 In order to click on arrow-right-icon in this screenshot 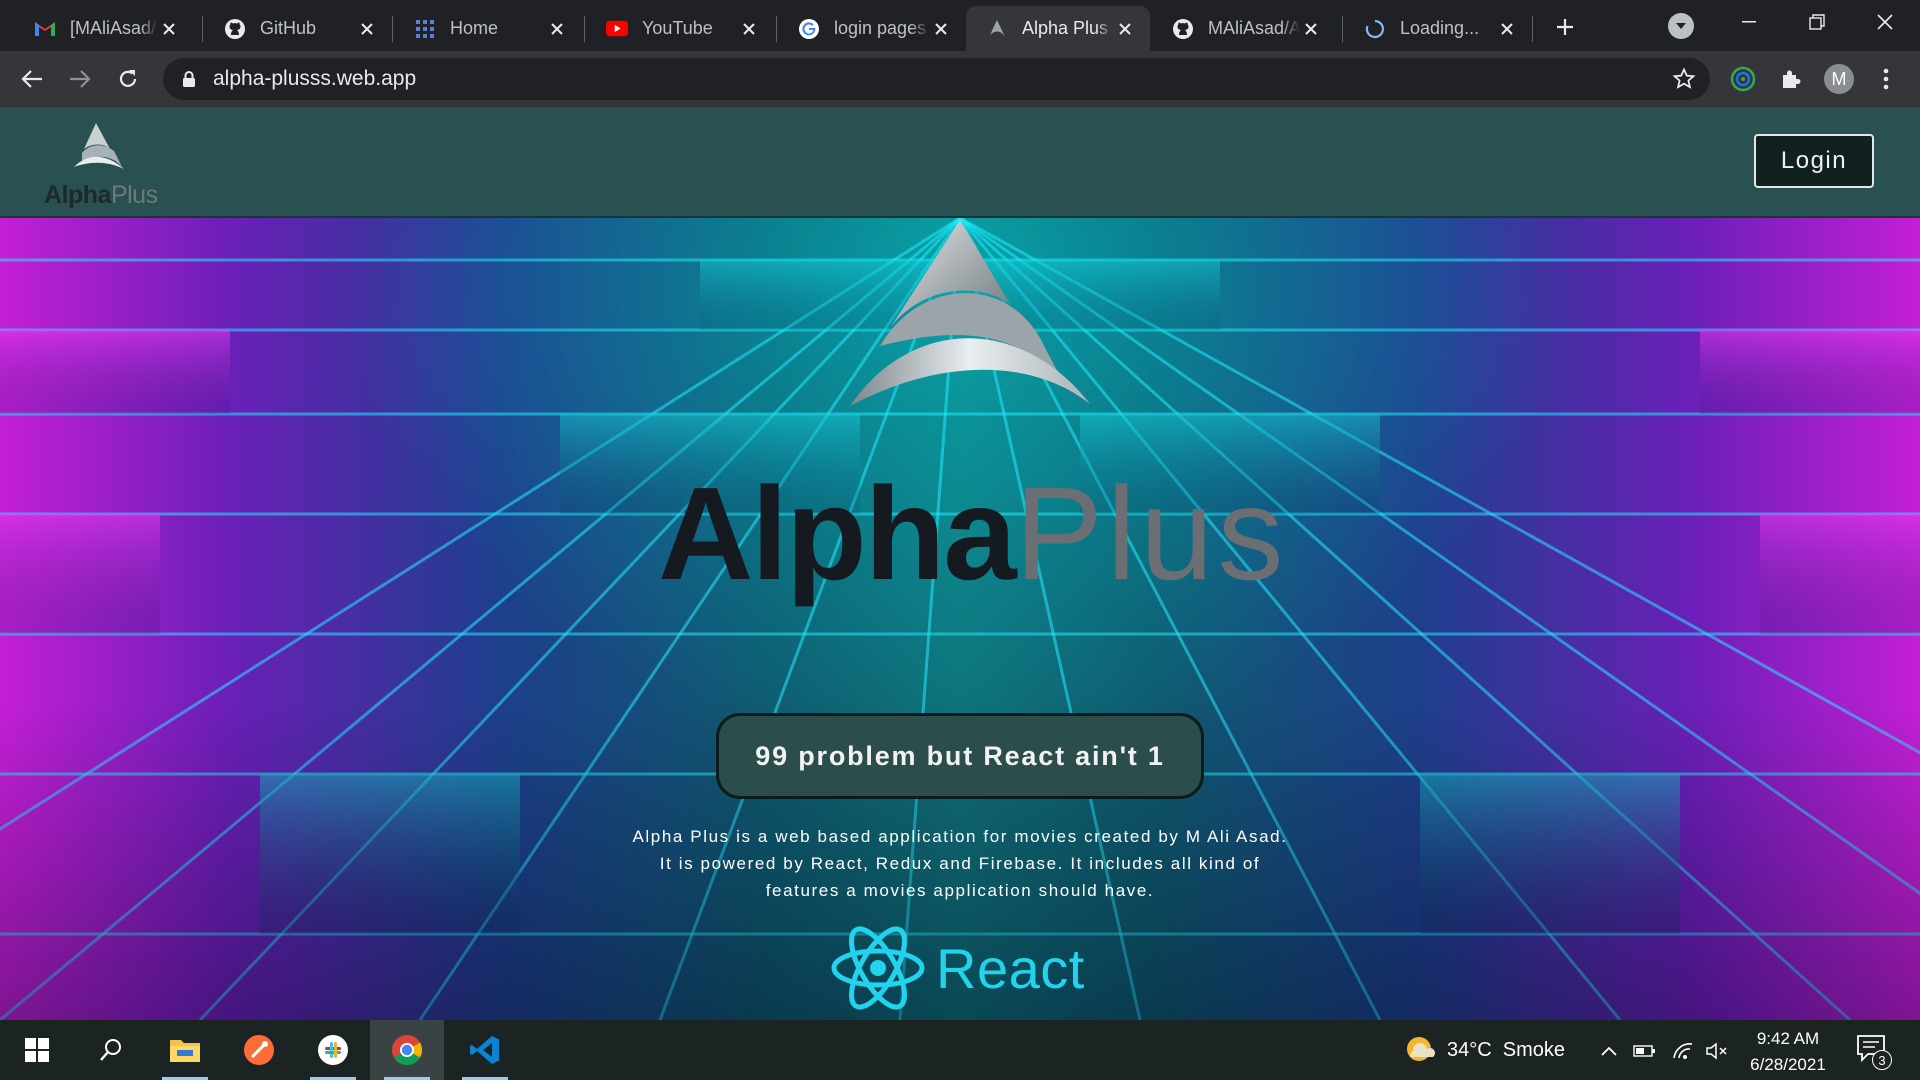, I will do `click(80, 79)`.